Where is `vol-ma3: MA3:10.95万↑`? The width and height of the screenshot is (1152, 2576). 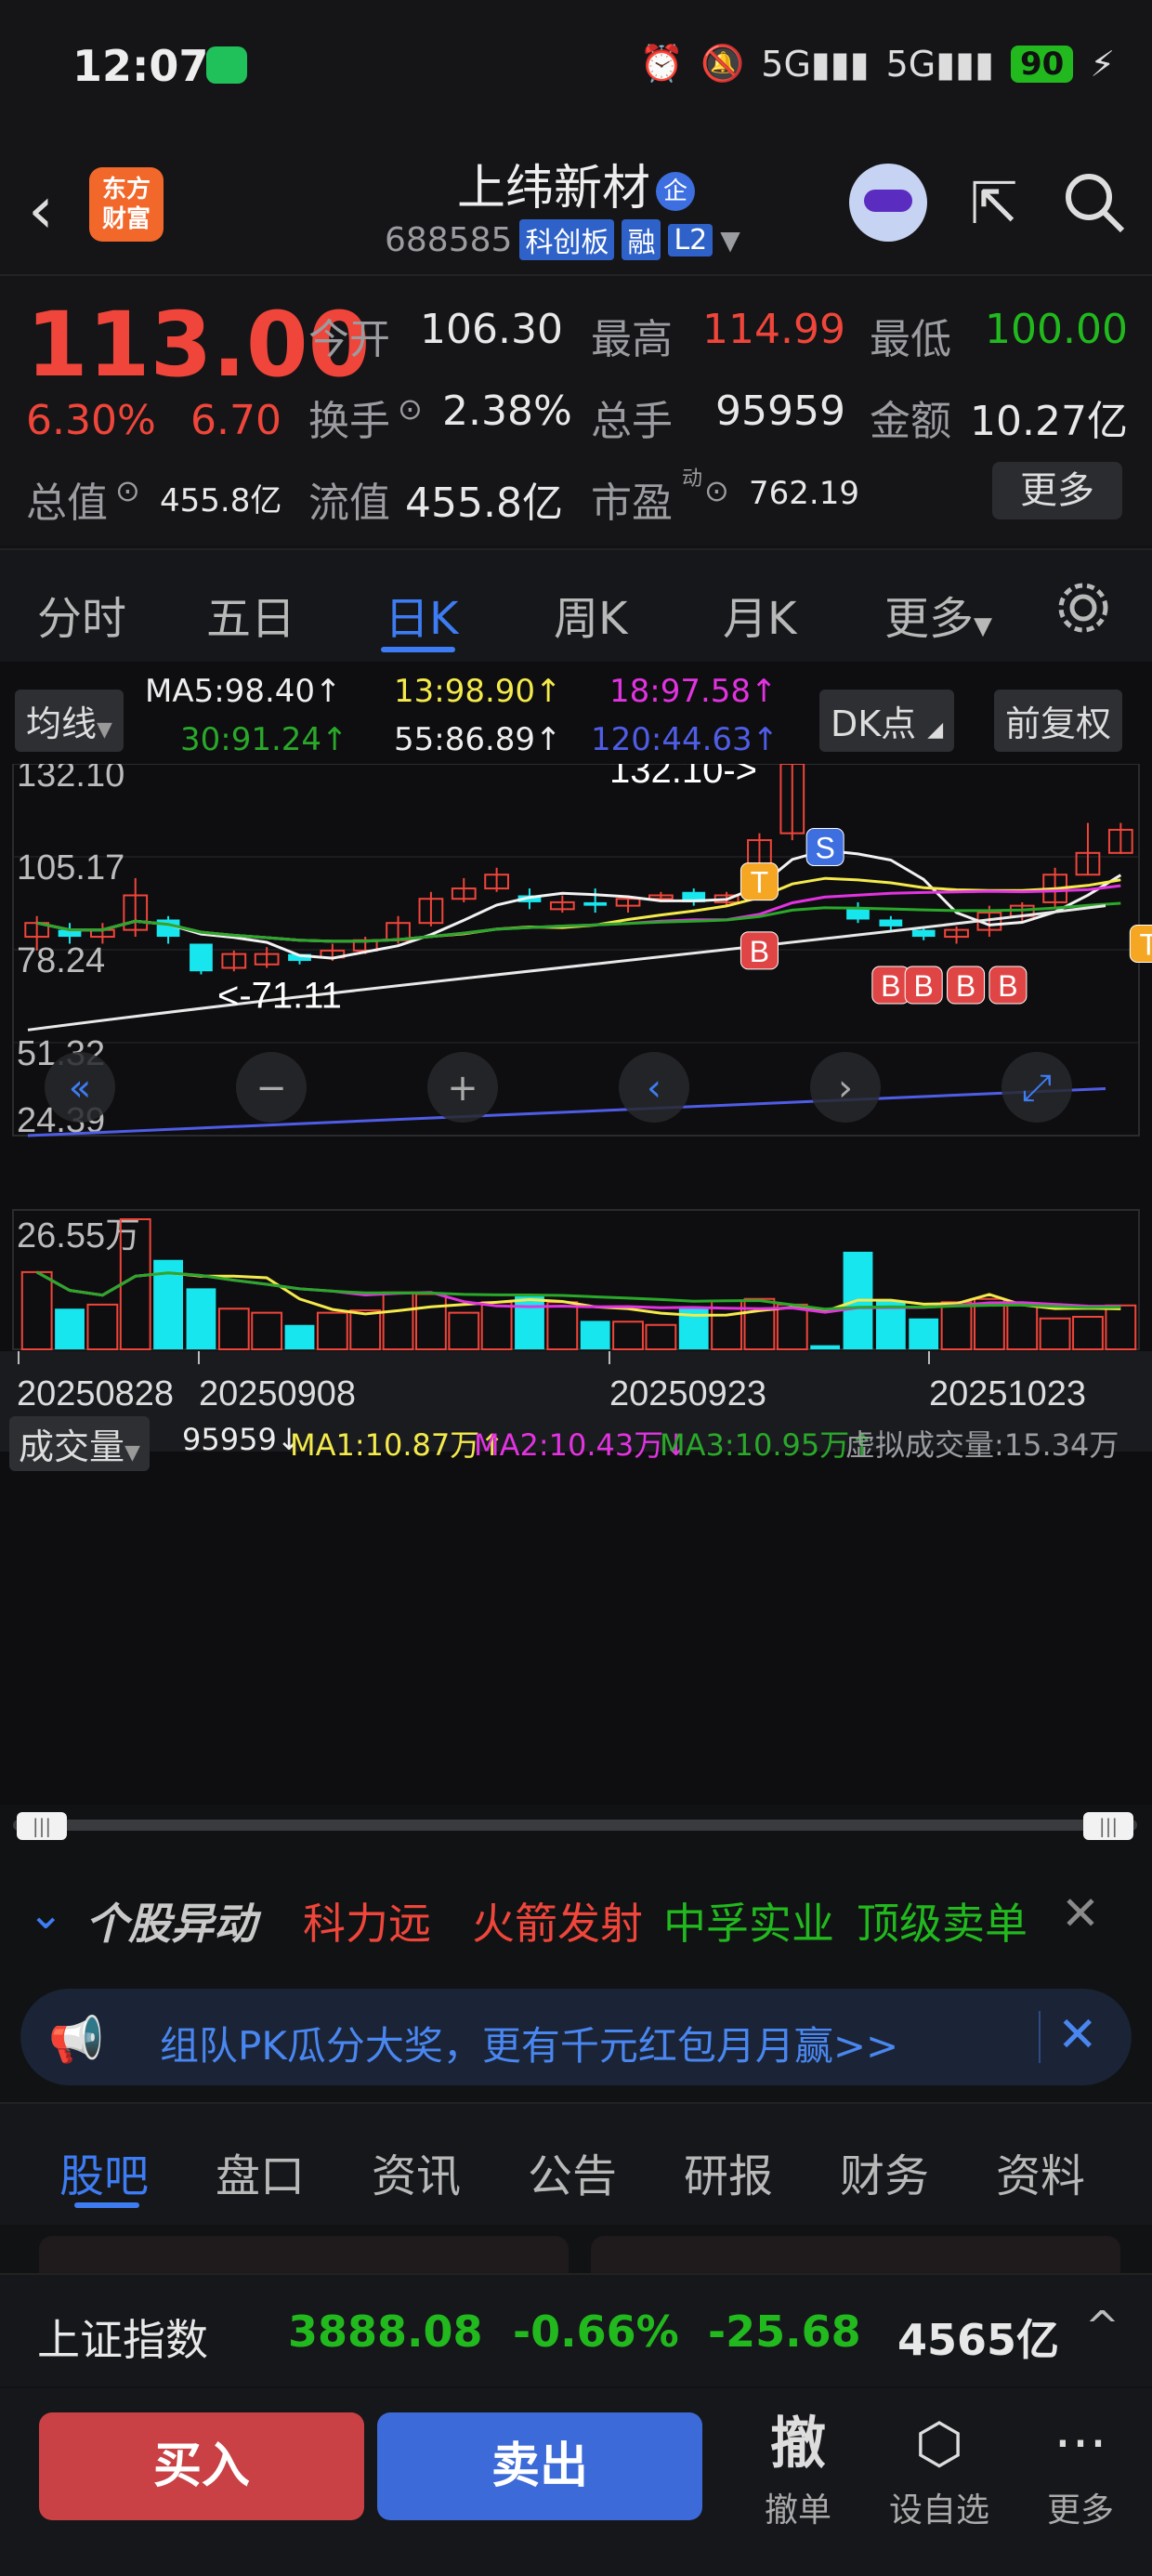
vol-ma3: MA3:10.95万↑ is located at coordinates (767, 1445).